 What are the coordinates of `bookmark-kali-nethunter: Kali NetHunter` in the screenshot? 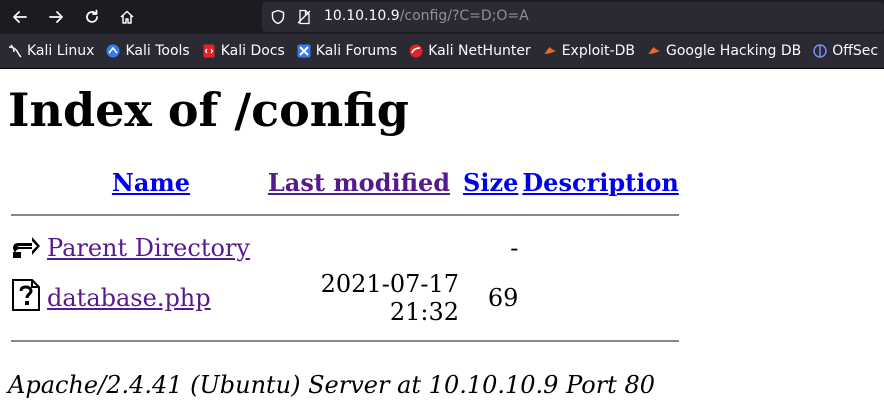 It's located at (470, 51).